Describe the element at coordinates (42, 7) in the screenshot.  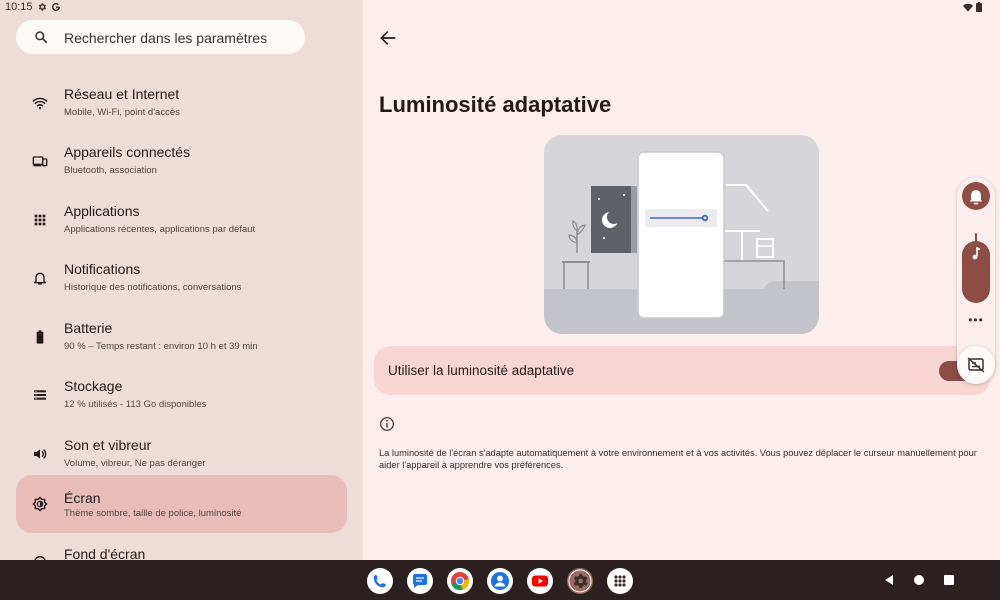
I see `gear-icon` at that location.